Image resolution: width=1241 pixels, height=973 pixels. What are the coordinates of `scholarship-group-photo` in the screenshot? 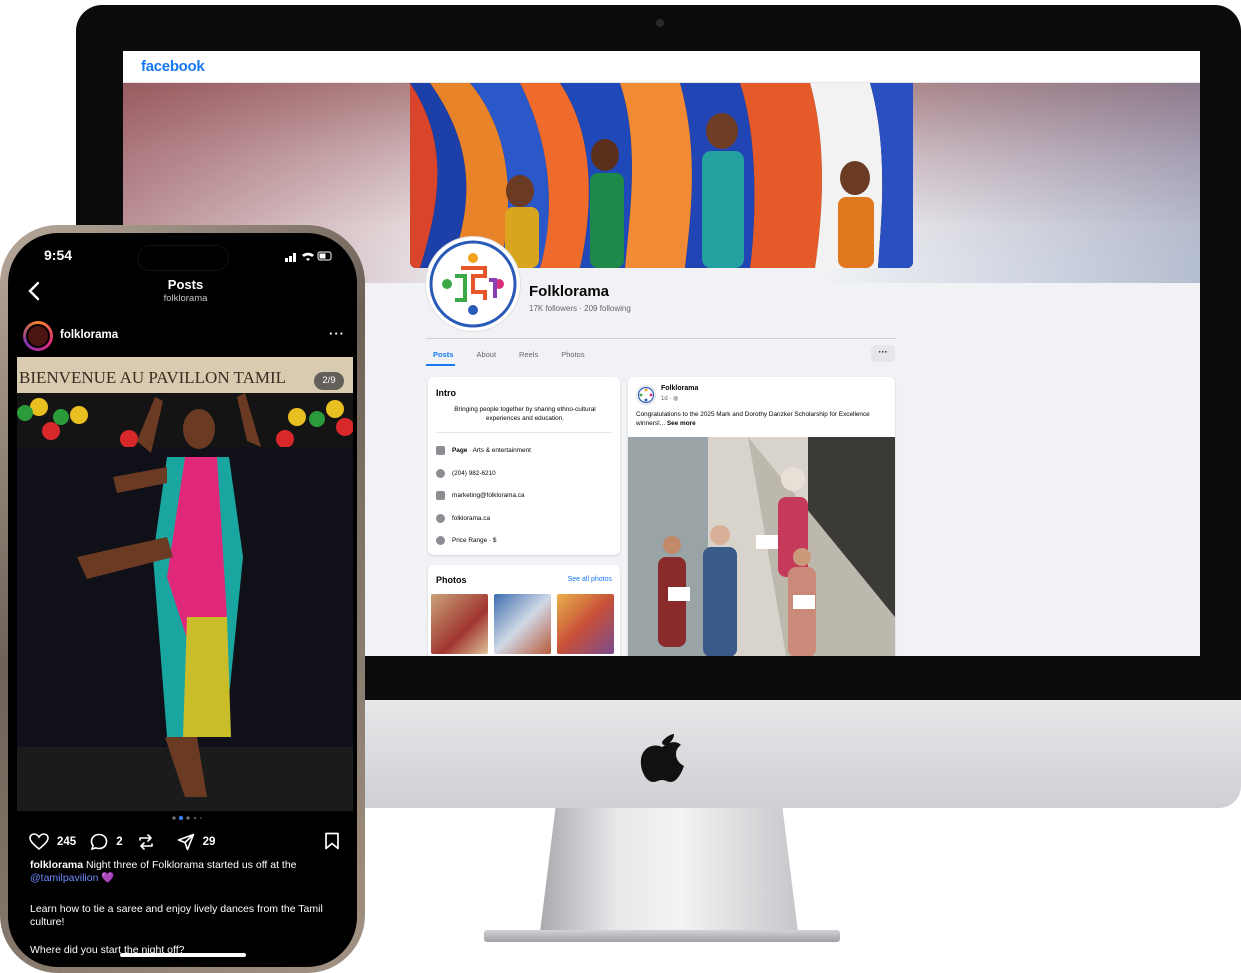 It's located at (761, 546).